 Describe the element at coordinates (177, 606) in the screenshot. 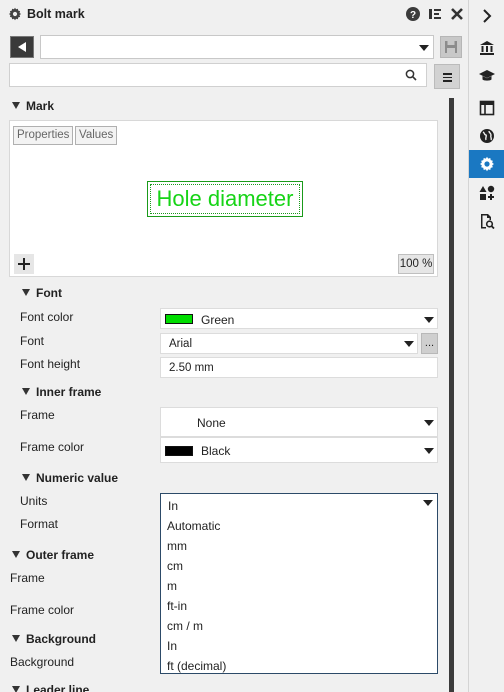

I see `units-option: ft-in` at that location.